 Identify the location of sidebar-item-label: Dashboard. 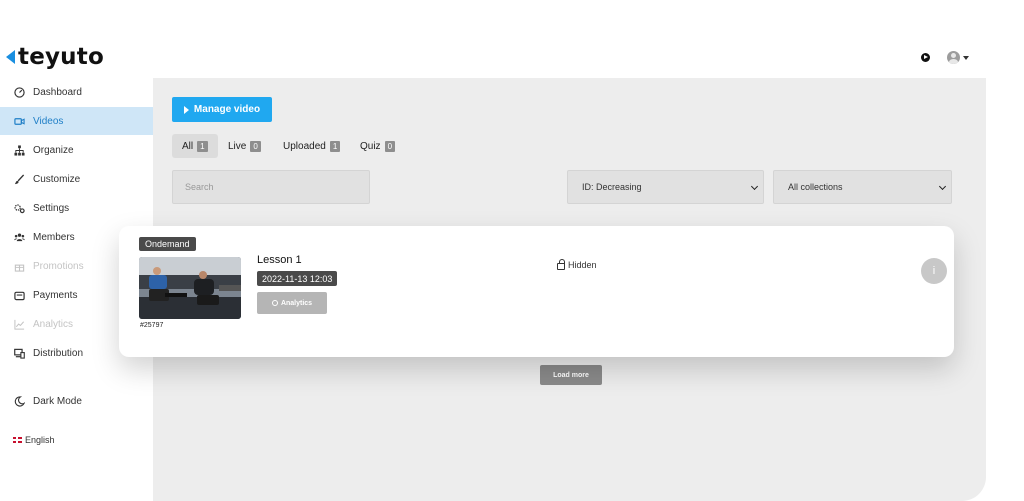
(57, 92).